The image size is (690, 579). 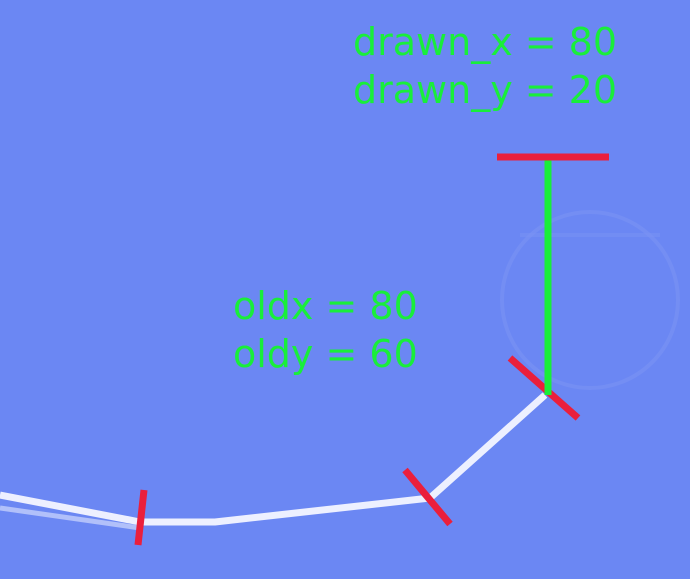 I want to click on faint-circle, so click(x=590, y=300).